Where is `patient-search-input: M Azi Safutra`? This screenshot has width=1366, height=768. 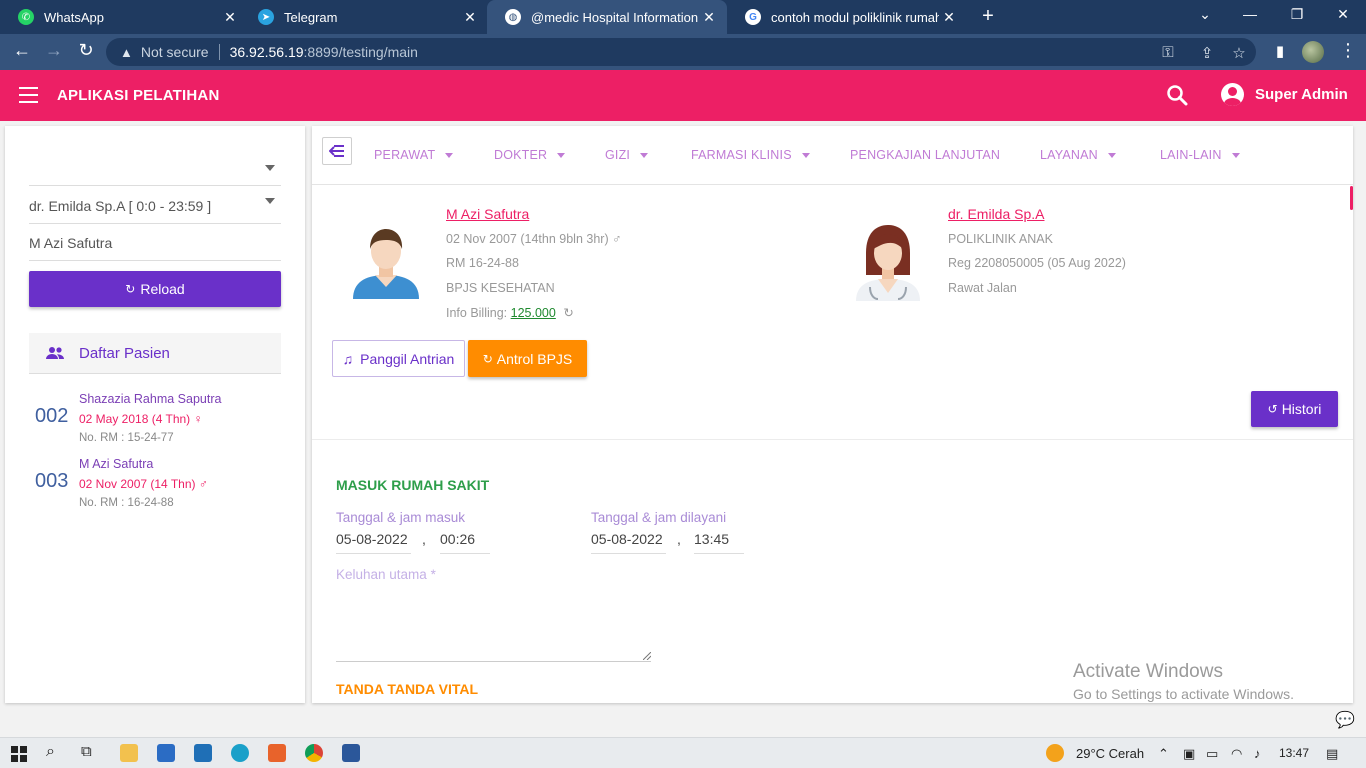
patient-search-input: M Azi Safutra is located at coordinates (155, 243).